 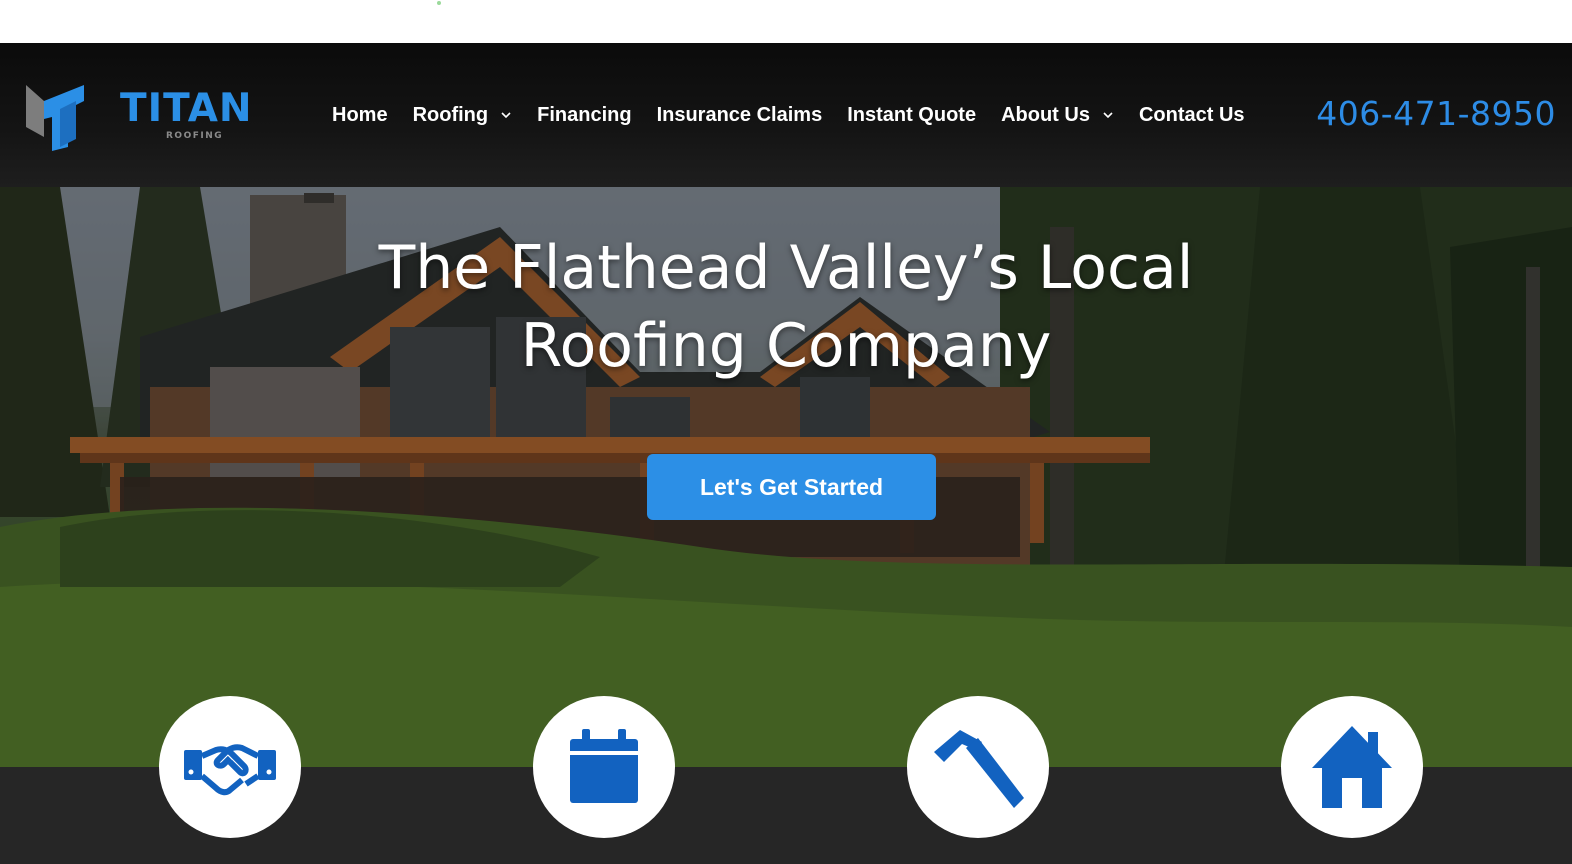 I want to click on nav-item-label: Financing, so click(x=584, y=114).